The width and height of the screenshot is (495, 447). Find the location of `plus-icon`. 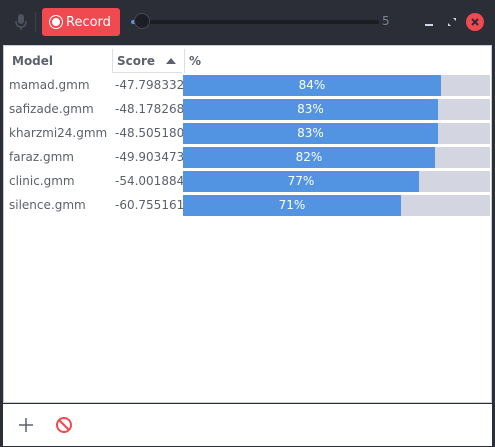

plus-icon is located at coordinates (26, 425).